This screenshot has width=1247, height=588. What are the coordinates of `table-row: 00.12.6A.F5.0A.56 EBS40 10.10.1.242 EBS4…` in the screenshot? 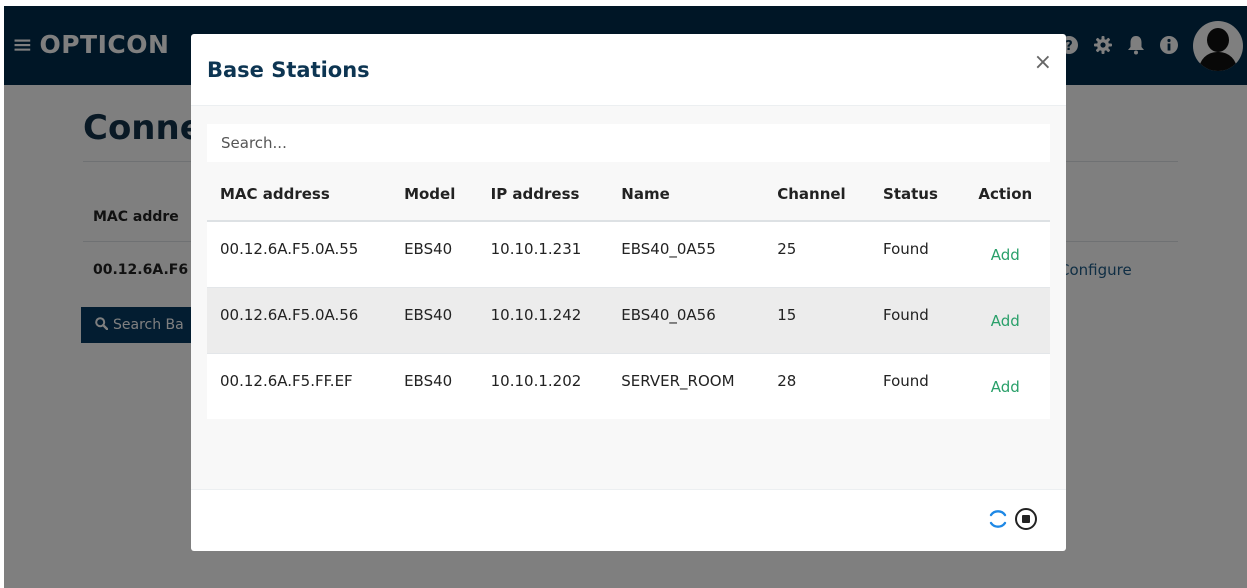 It's located at (628, 319).